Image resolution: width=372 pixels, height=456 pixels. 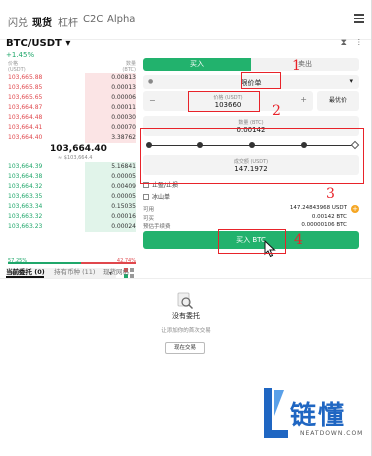 What do you see at coordinates (359, 19) in the screenshot?
I see `menu-icon` at bounding box center [359, 19].